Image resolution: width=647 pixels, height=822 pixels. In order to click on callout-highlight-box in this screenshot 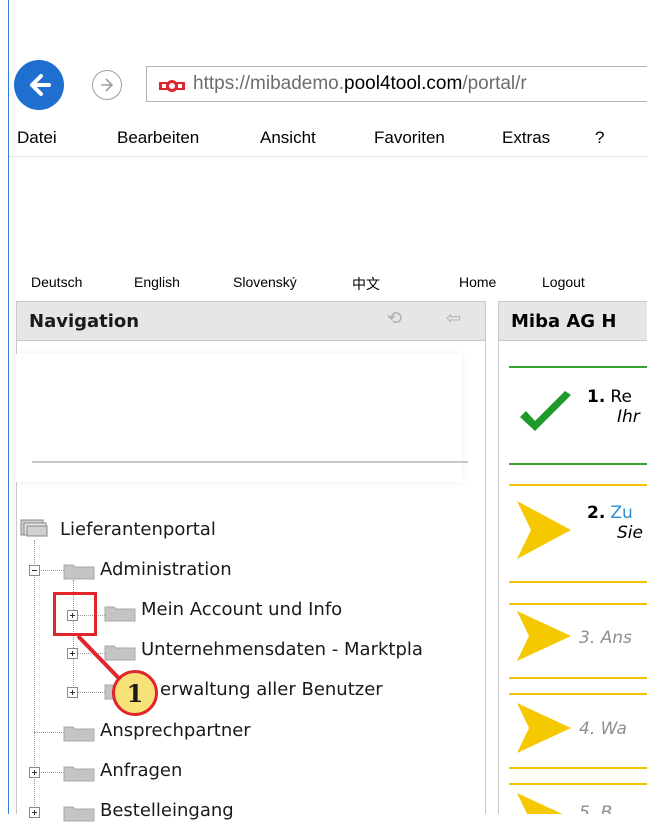, I will do `click(75, 614)`.